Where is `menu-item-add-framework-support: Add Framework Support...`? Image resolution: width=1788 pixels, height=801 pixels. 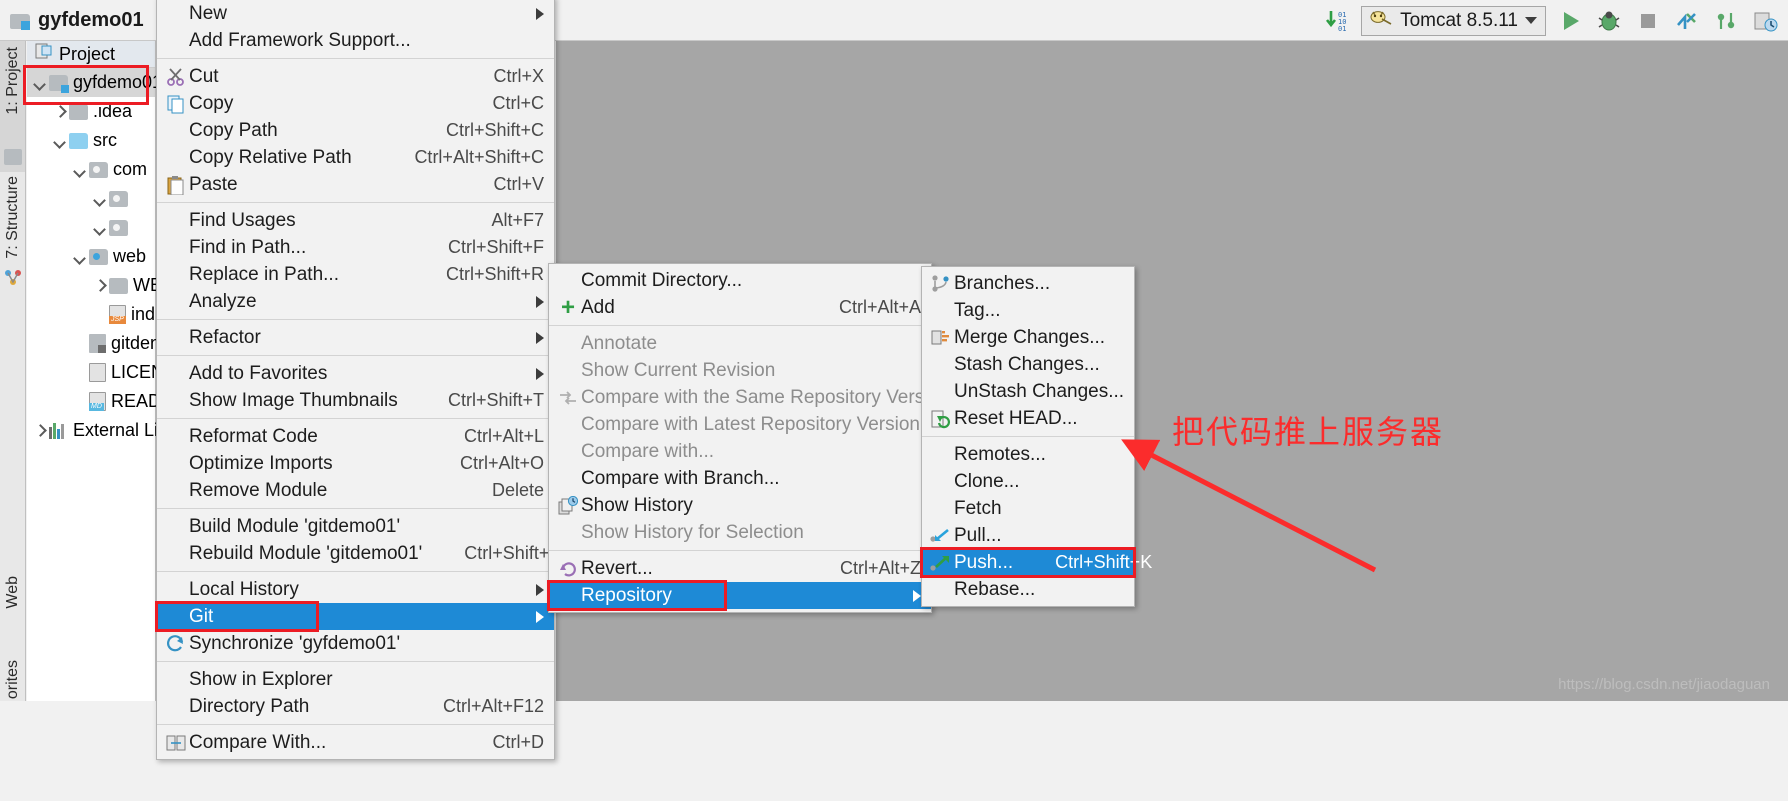 menu-item-add-framework-support: Add Framework Support... is located at coordinates (355, 40).